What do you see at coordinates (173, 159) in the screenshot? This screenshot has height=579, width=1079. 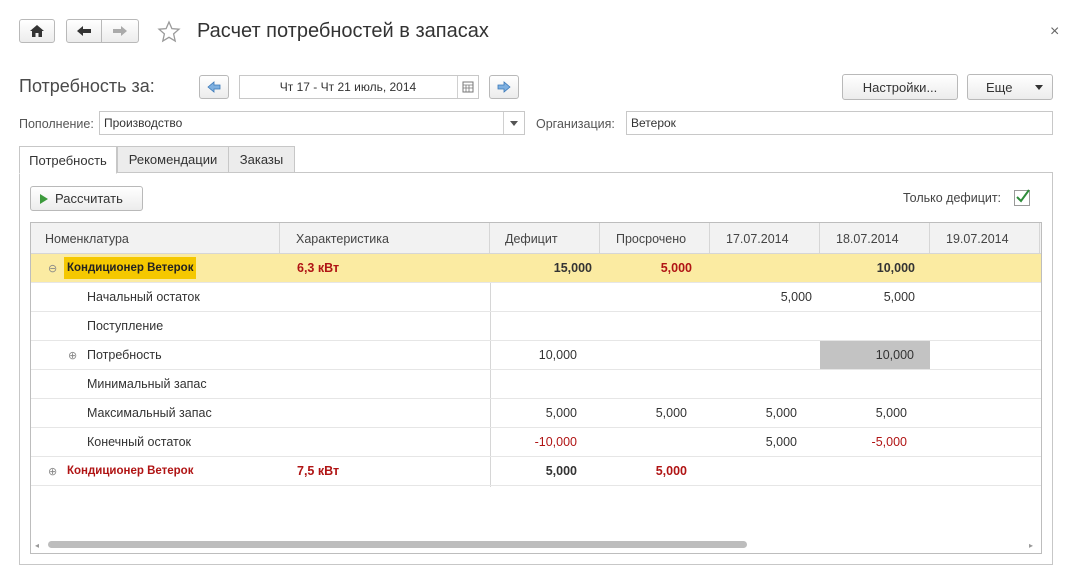 I see `tab-recommendations: Рекомендации` at bounding box center [173, 159].